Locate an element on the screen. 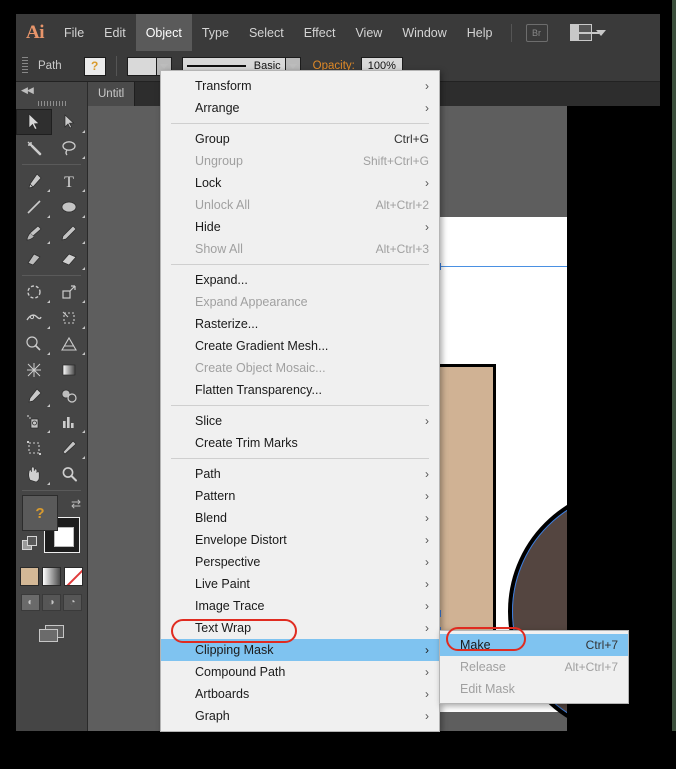 The image size is (676, 769). menu-item-group: Group Ctrl+G is located at coordinates (300, 139).